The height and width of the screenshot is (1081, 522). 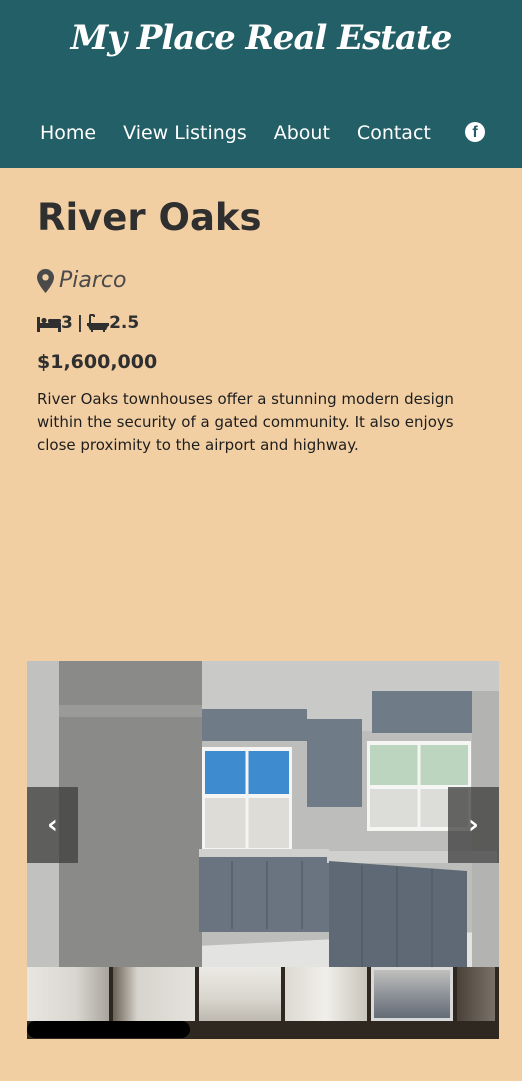 What do you see at coordinates (394, 133) in the screenshot?
I see `nav-contact: Contact` at bounding box center [394, 133].